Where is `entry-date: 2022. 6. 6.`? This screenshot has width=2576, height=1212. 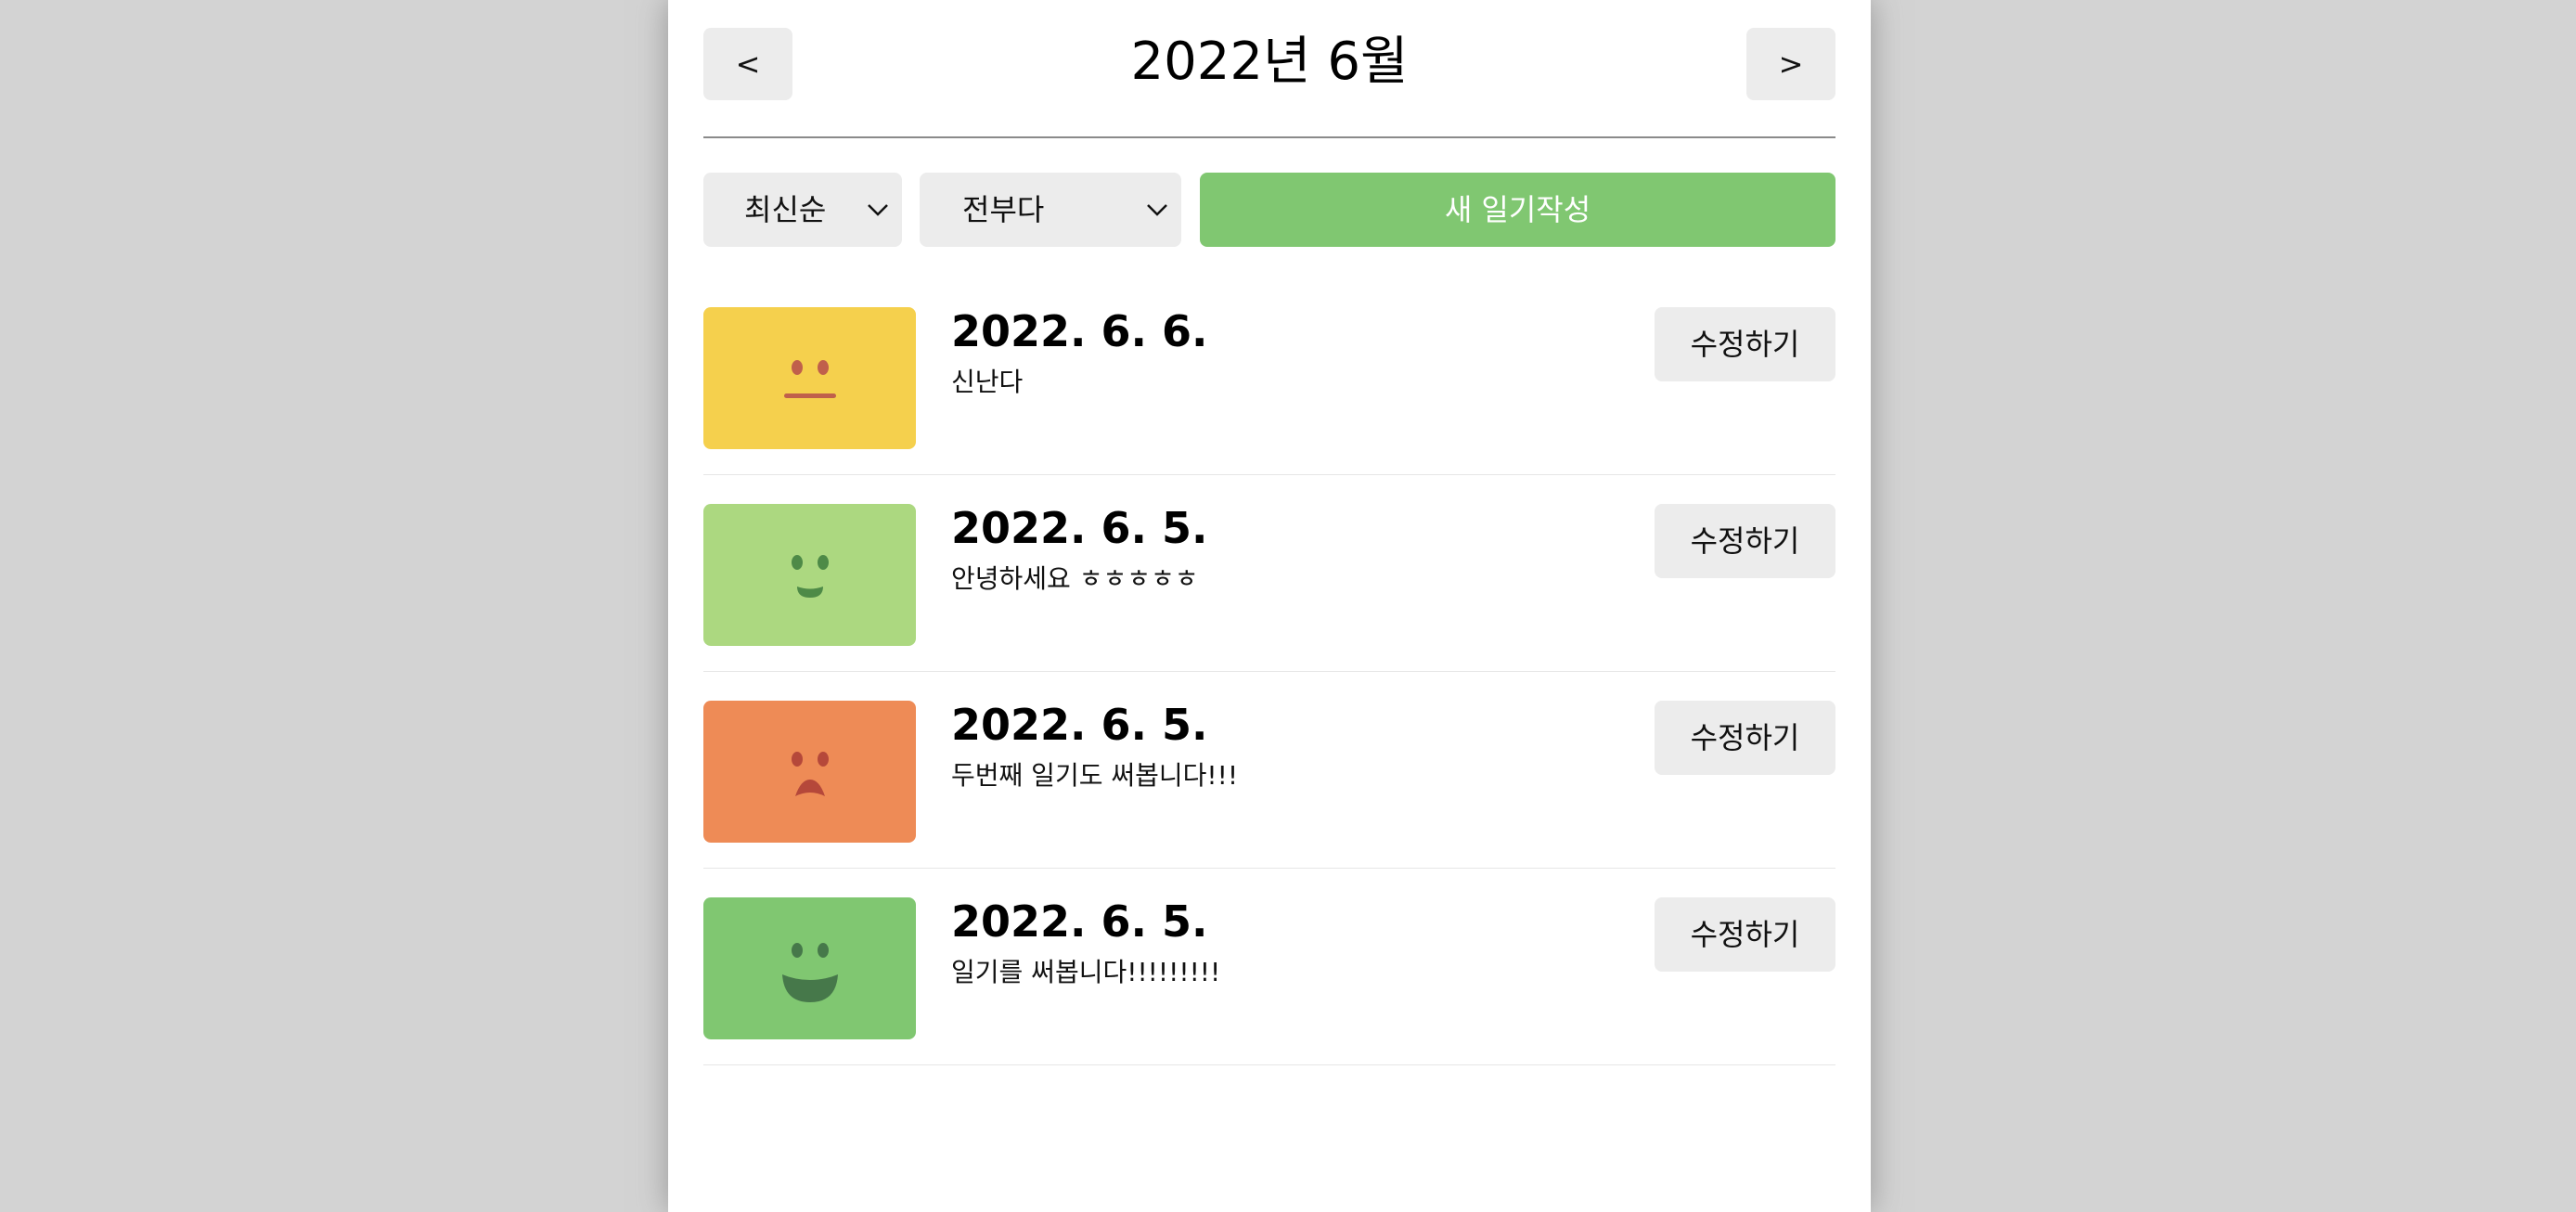 entry-date: 2022. 6. 6. is located at coordinates (1079, 331).